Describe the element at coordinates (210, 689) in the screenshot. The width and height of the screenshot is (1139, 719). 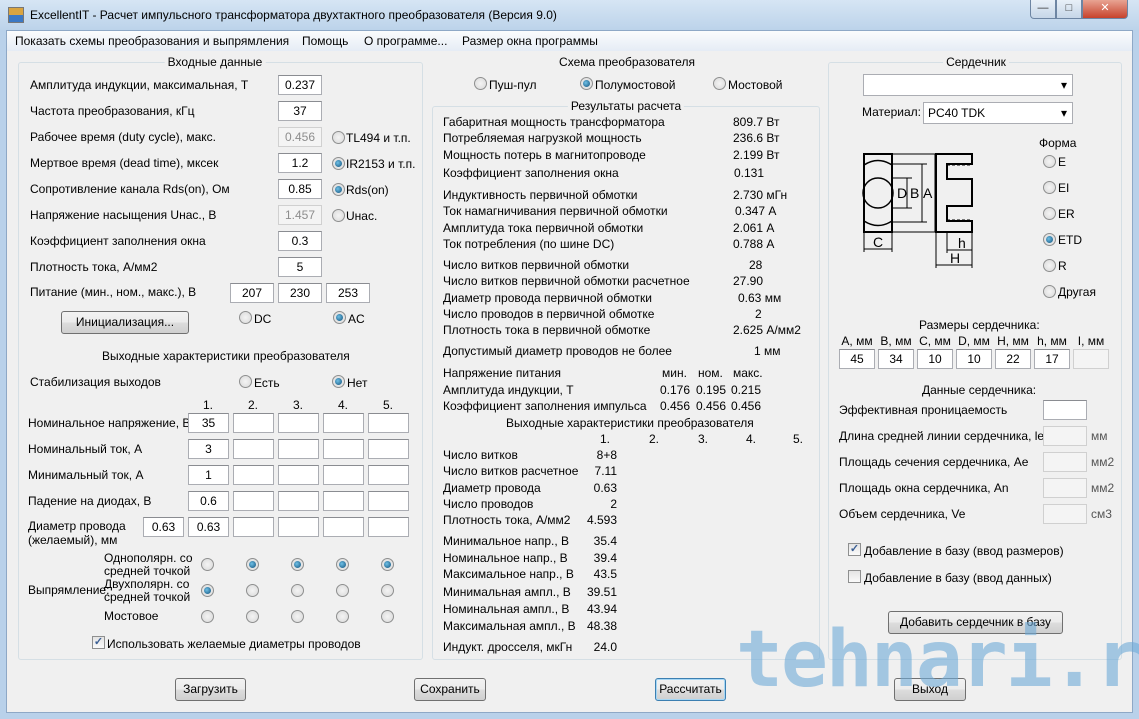
I see `load-button: Загрузить` at that location.